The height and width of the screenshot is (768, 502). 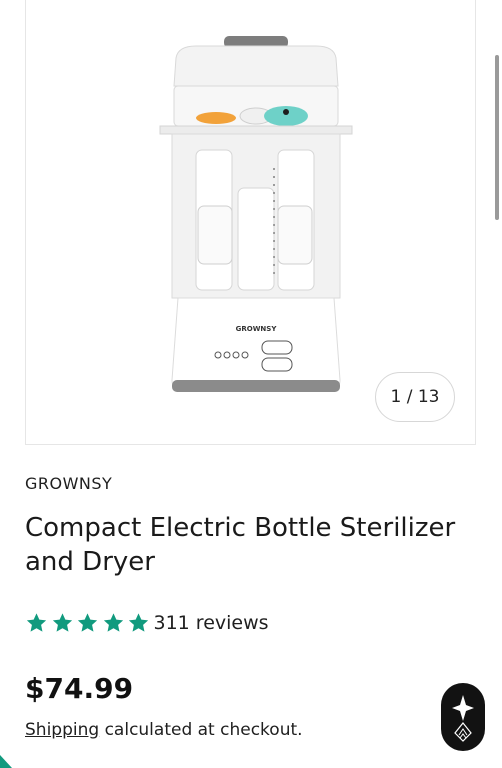 What do you see at coordinates (257, 329) in the screenshot?
I see `image-brand-label: GROWNSY` at bounding box center [257, 329].